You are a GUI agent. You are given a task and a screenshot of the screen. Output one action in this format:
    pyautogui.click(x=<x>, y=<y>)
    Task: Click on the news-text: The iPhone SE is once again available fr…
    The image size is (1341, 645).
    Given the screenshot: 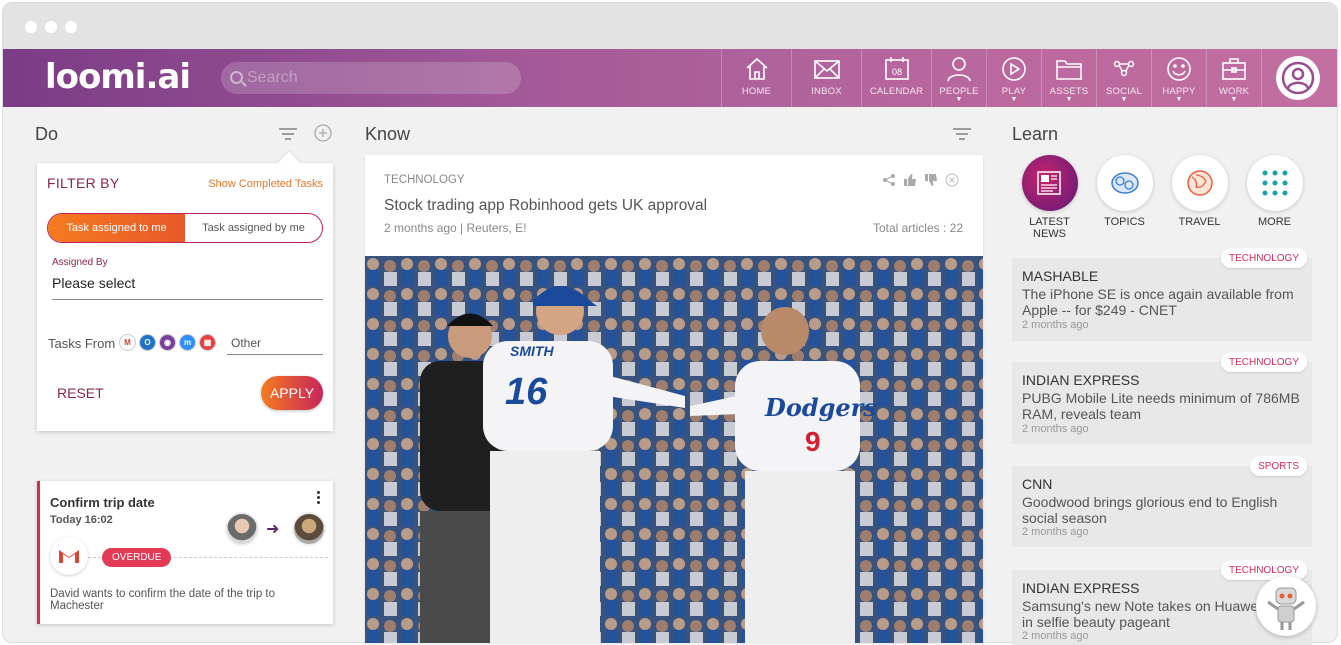 What is the action you would take?
    pyautogui.click(x=1158, y=302)
    